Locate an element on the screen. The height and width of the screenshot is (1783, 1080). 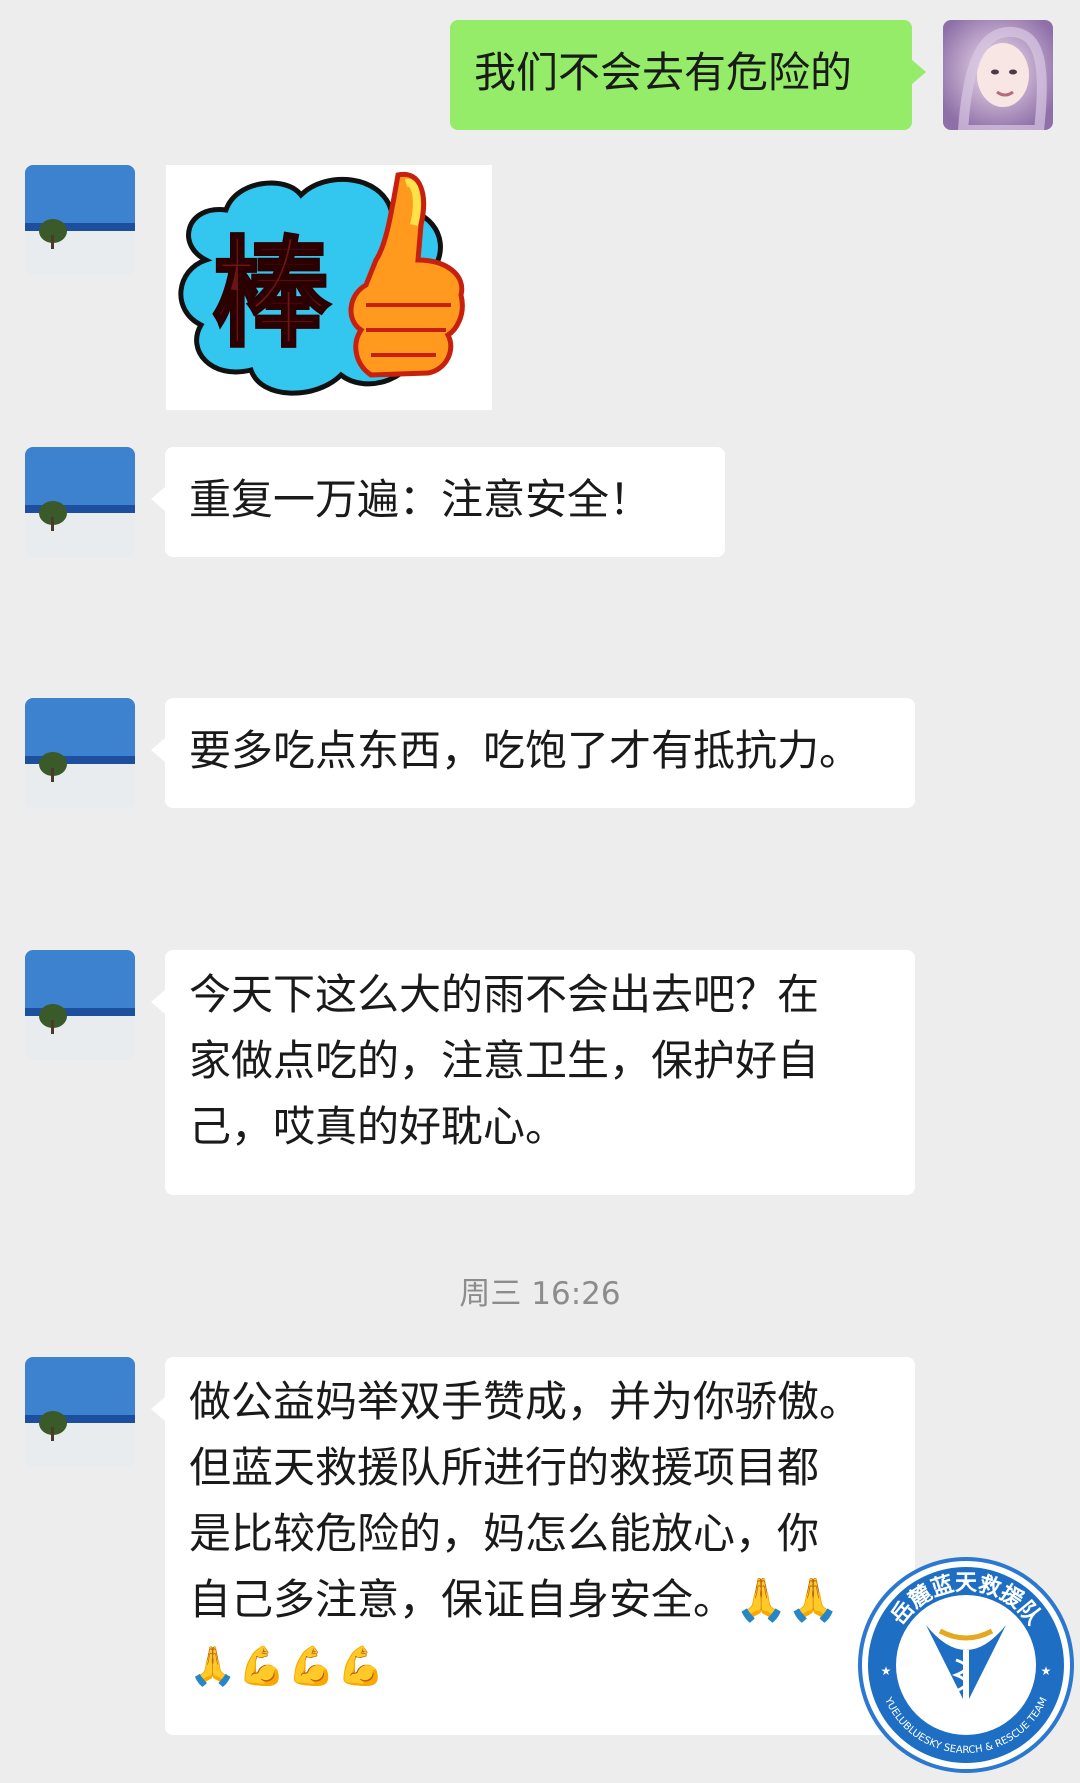
outgoing-message-bubble: 我们不会去有危险的 is located at coordinates (688, 75).